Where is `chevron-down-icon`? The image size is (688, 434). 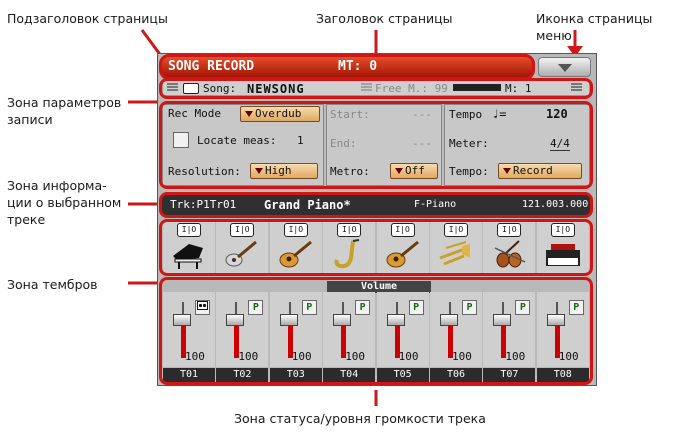 chevron-down-icon is located at coordinates (565, 68).